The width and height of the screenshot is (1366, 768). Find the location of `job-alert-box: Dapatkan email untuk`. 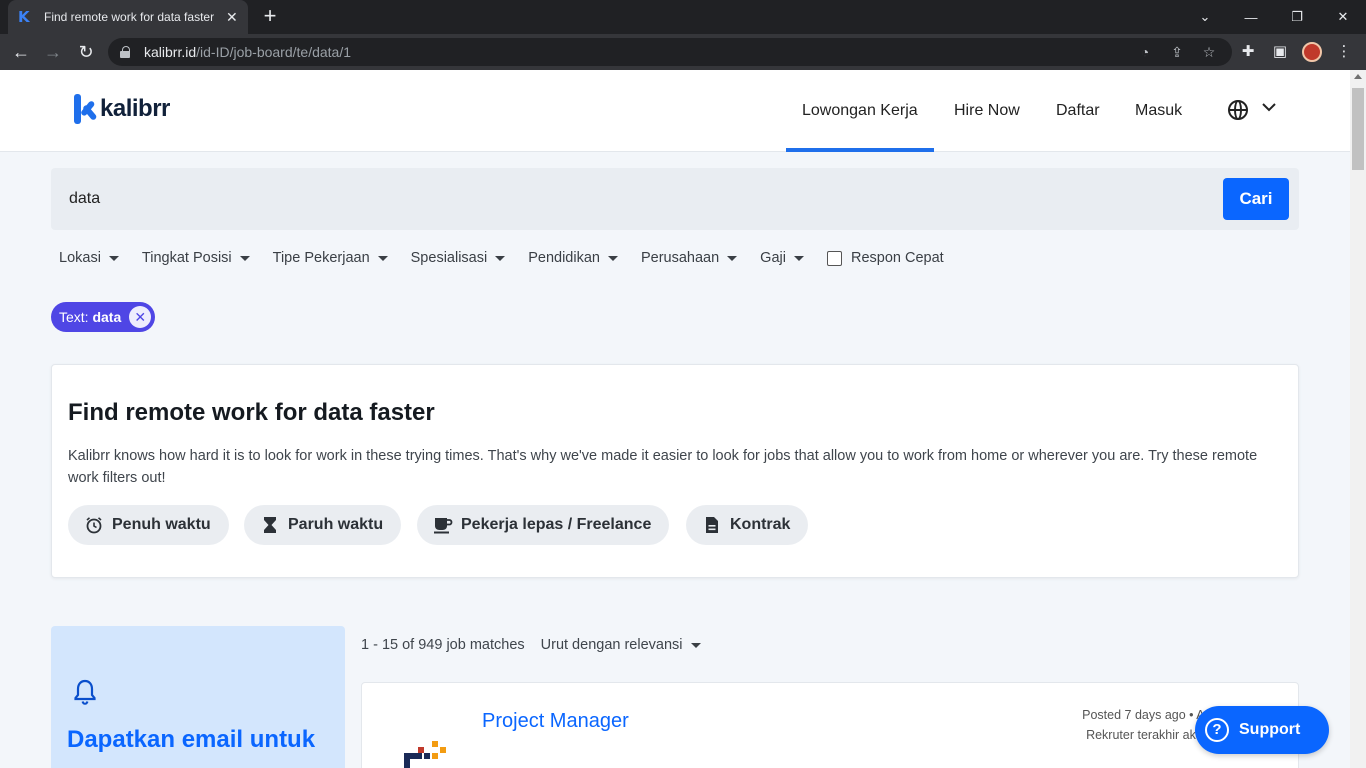

job-alert-box: Dapatkan email untuk is located at coordinates (198, 697).